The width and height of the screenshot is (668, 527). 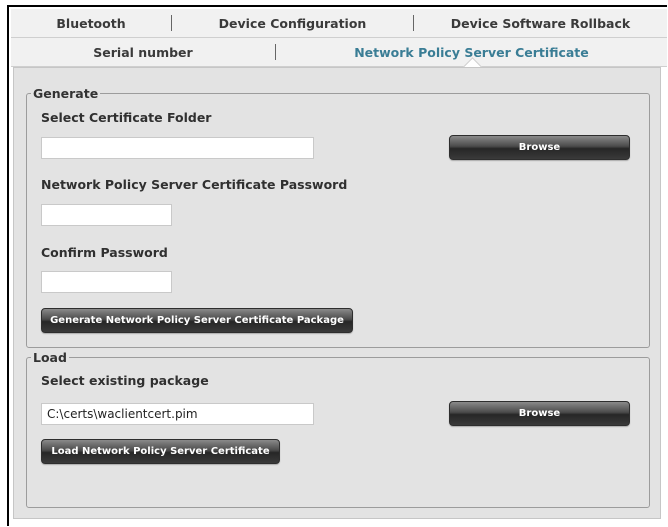 I want to click on tab-label: Serial number, so click(x=143, y=52).